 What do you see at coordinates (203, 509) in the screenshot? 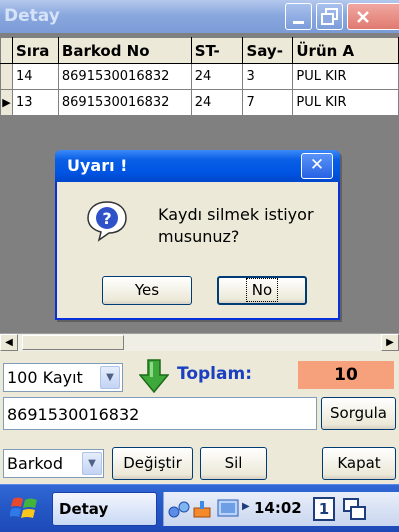
I see `sync-icon` at bounding box center [203, 509].